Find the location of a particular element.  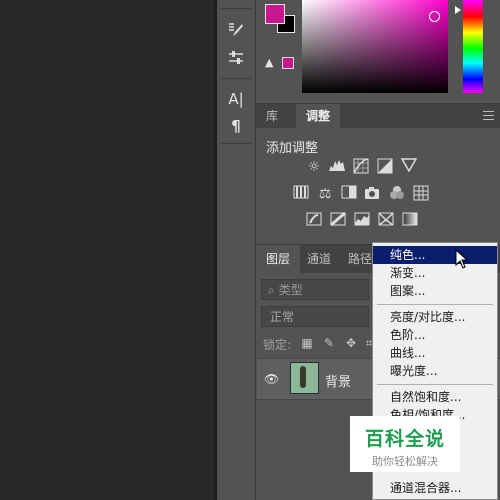

lock-position-icon: ✥ is located at coordinates (351, 343).